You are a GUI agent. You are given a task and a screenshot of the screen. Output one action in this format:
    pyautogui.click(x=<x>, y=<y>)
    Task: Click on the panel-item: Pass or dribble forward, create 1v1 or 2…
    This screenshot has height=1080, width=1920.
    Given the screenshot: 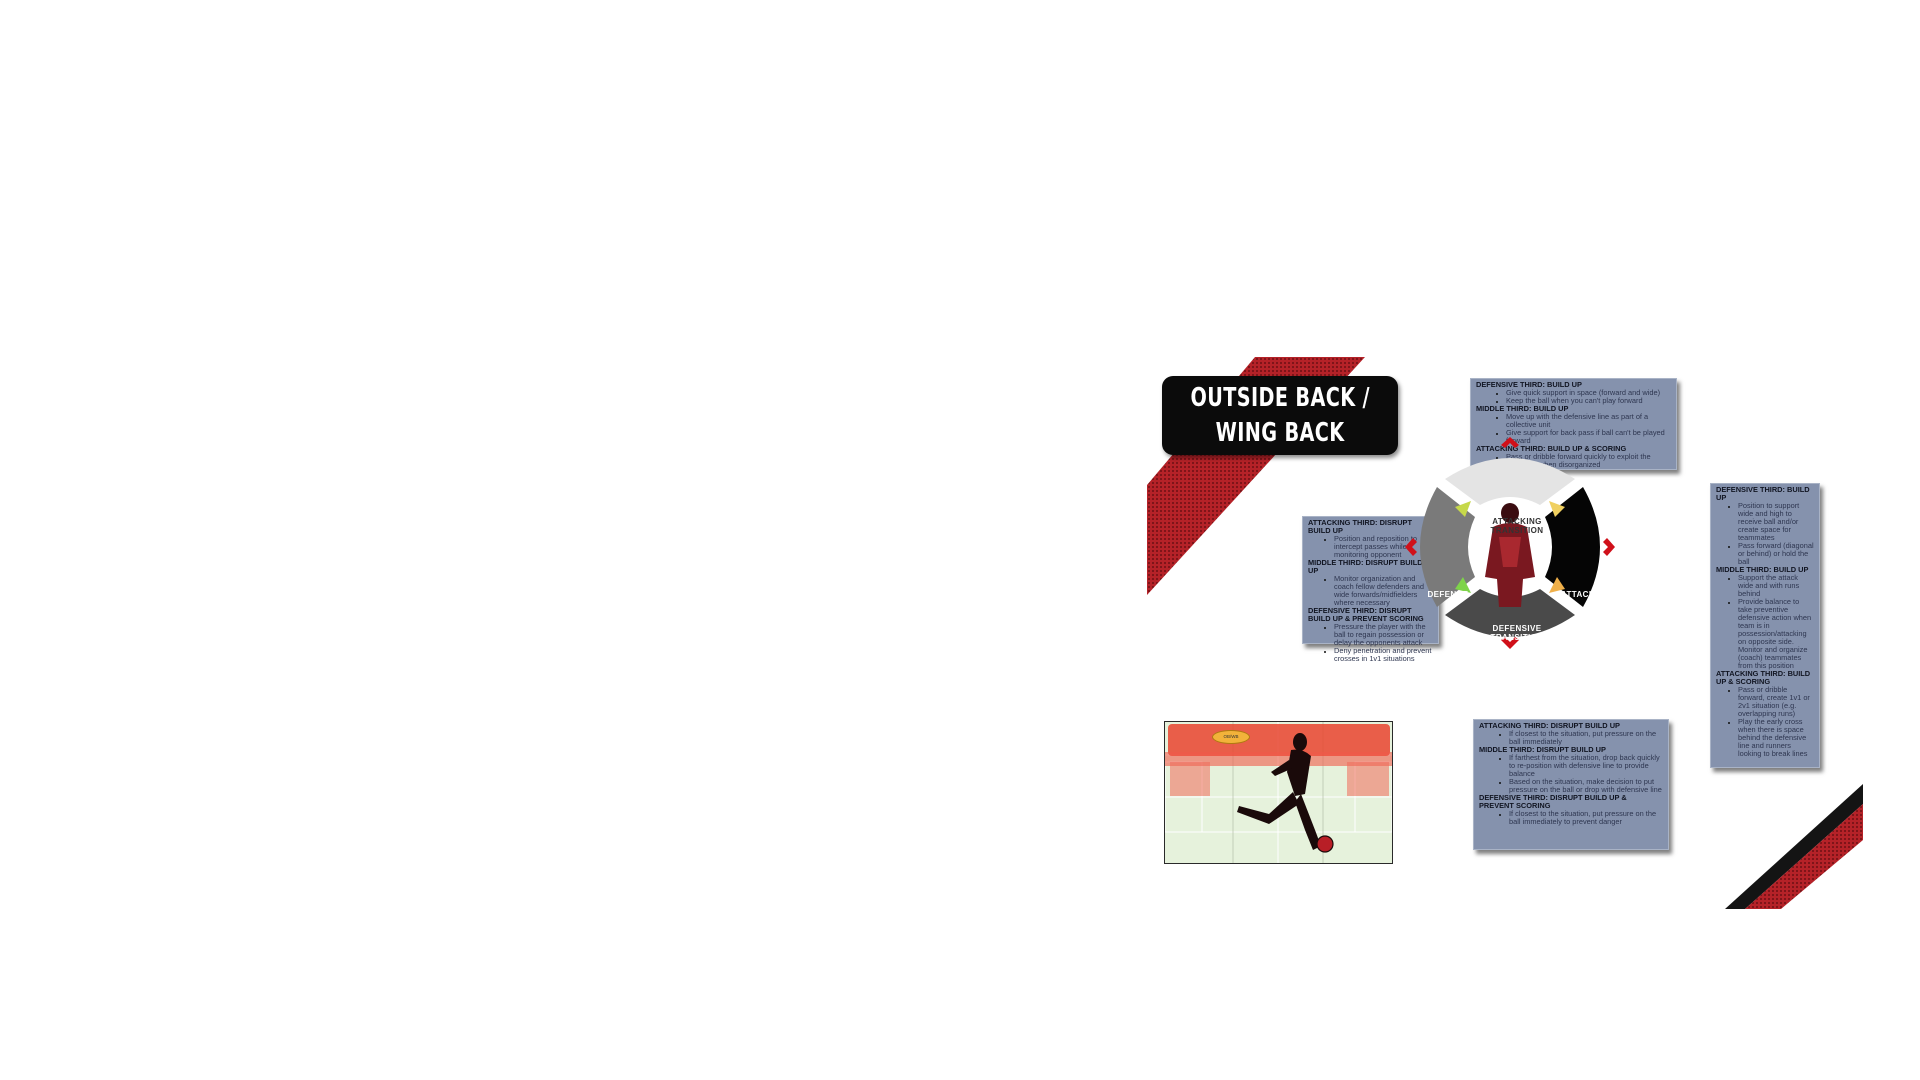 What is the action you would take?
    pyautogui.click(x=1776, y=702)
    